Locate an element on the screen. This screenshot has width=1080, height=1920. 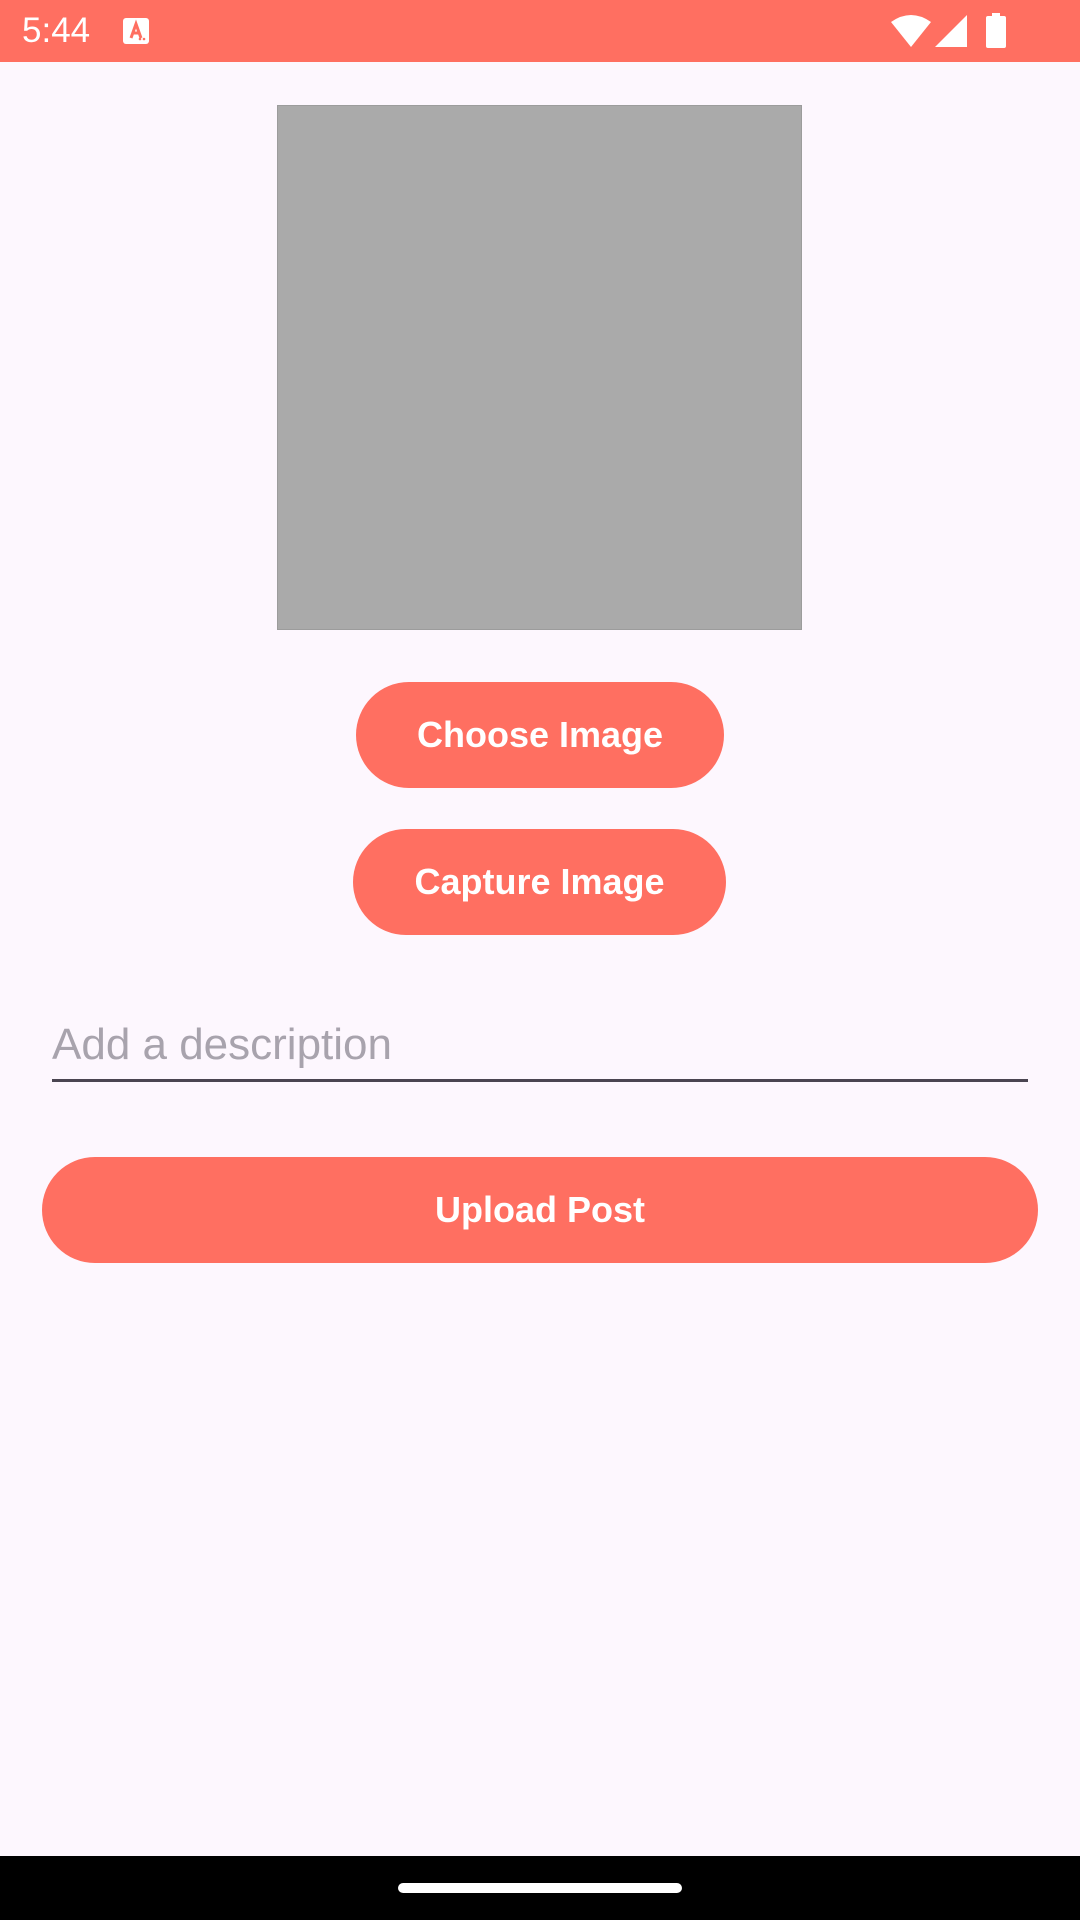
description-input is located at coordinates (540, 1046).